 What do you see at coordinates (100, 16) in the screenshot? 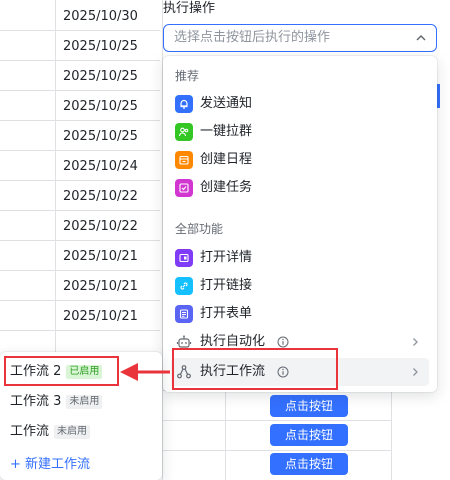
I see `date-cell: 2025/10/30` at bounding box center [100, 16].